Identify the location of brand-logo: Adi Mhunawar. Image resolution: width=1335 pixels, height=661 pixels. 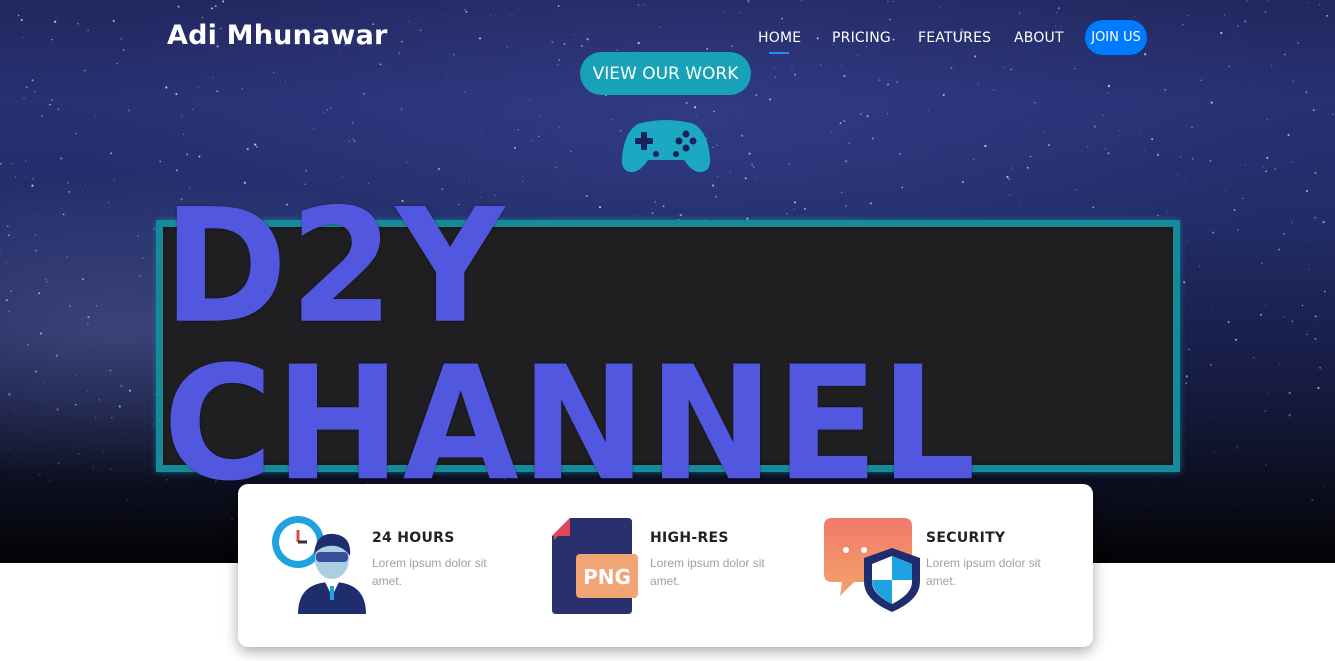
(277, 35).